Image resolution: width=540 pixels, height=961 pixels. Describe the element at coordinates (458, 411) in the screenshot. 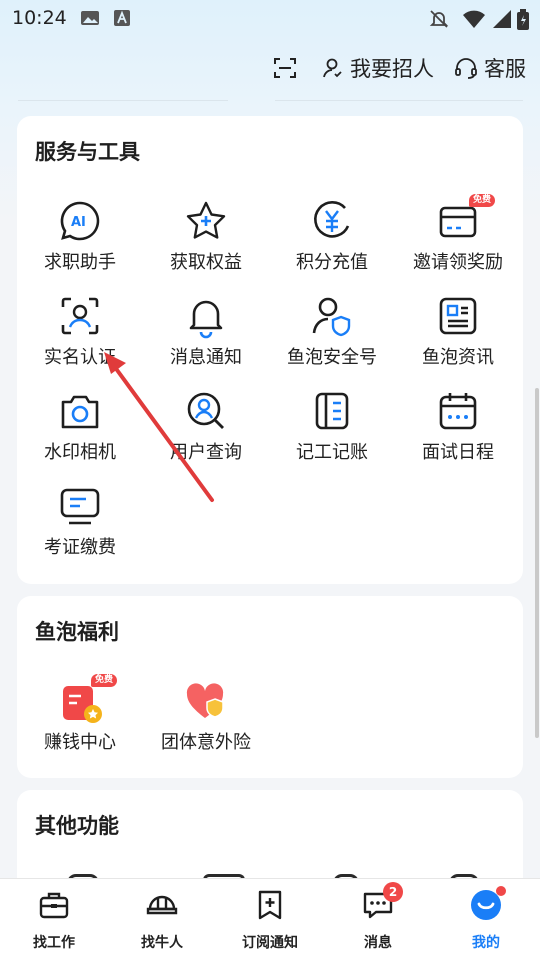

I see `calendar-icon` at that location.